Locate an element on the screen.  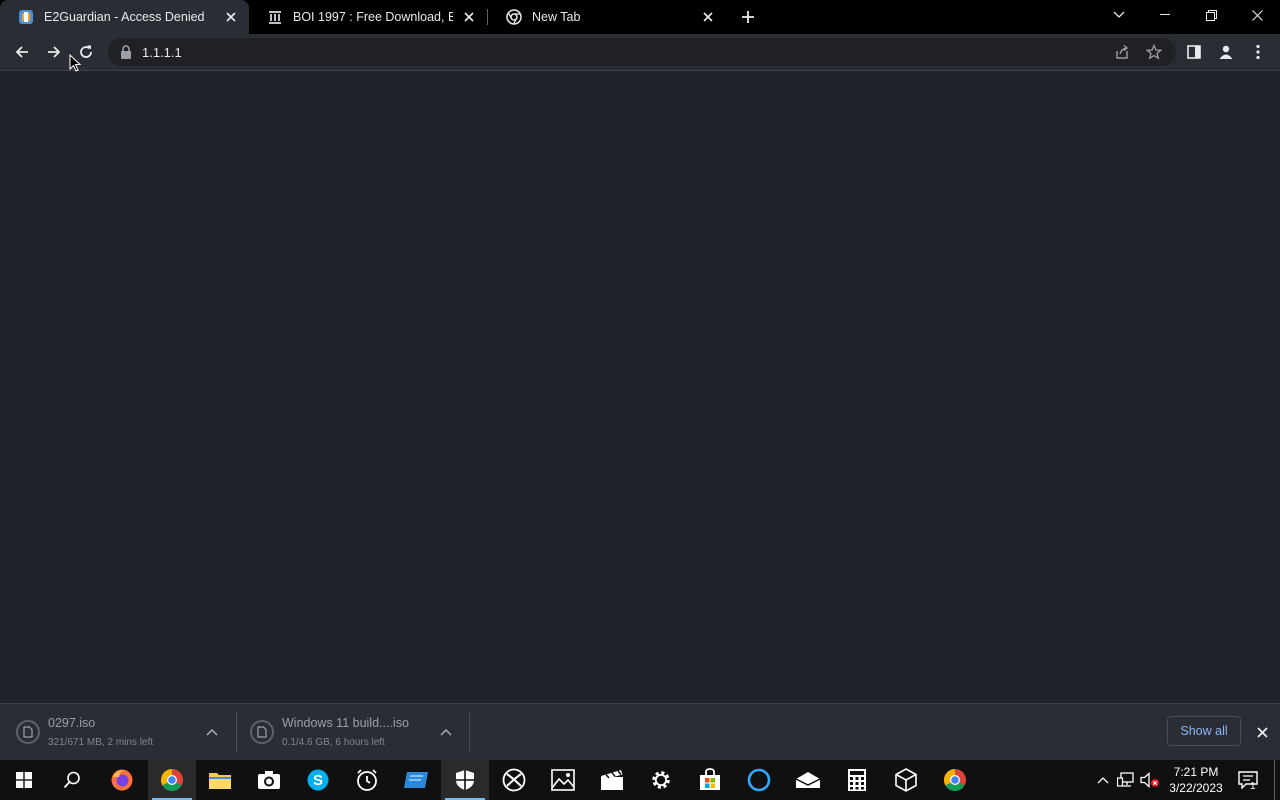
chevron-down-icon is located at coordinates (1119, 14).